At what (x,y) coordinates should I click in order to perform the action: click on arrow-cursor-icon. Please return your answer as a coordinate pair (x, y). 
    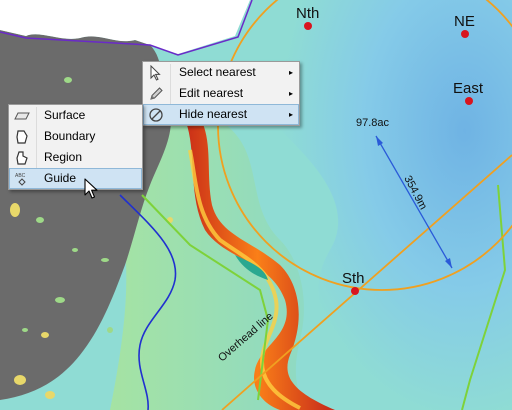
    Looking at the image, I should click on (156, 72).